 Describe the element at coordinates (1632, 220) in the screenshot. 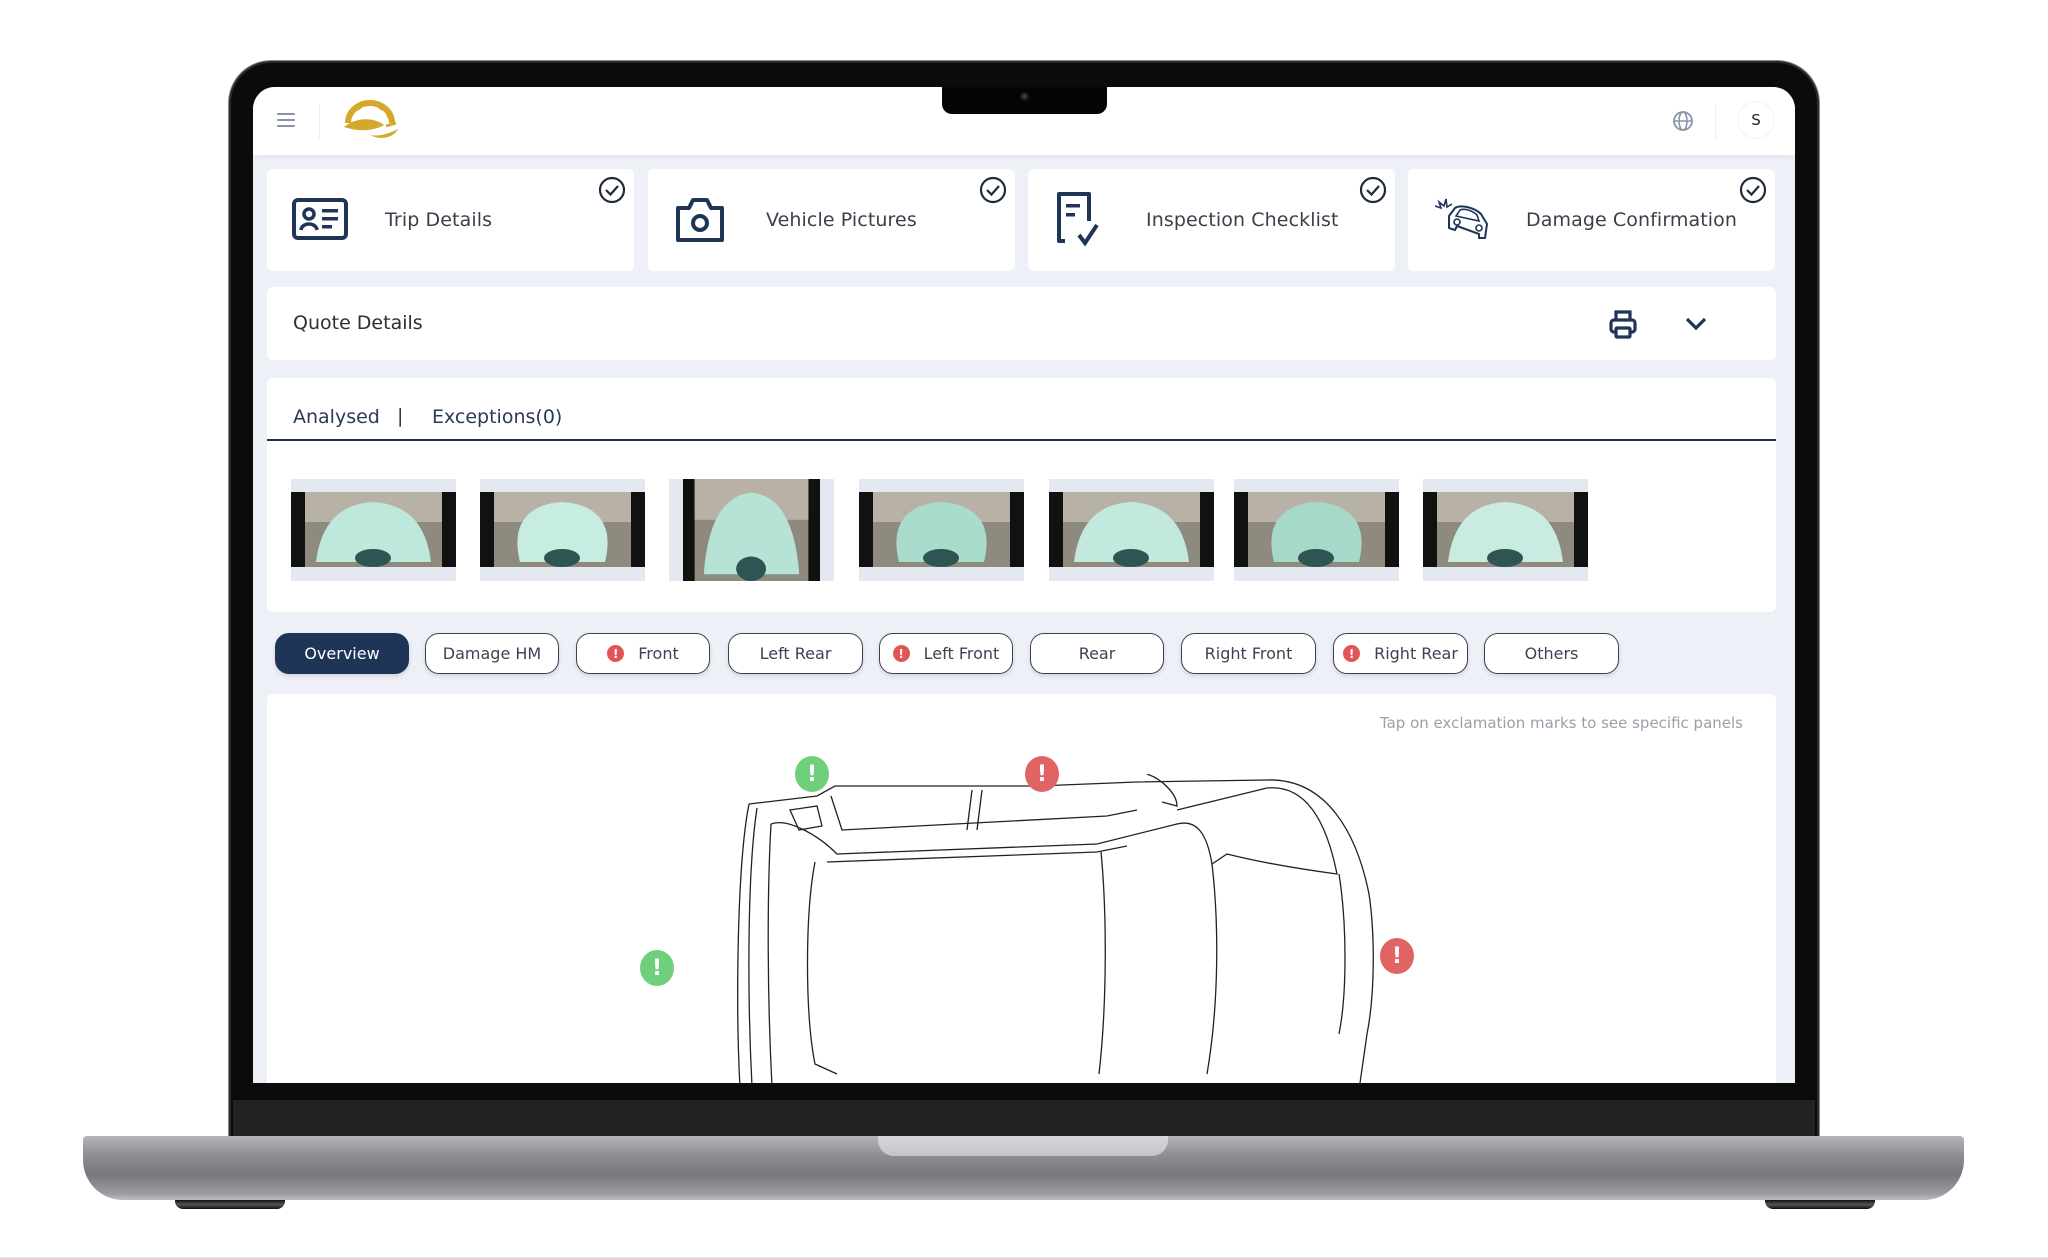

I see `step-label: Damage Confirmation` at that location.